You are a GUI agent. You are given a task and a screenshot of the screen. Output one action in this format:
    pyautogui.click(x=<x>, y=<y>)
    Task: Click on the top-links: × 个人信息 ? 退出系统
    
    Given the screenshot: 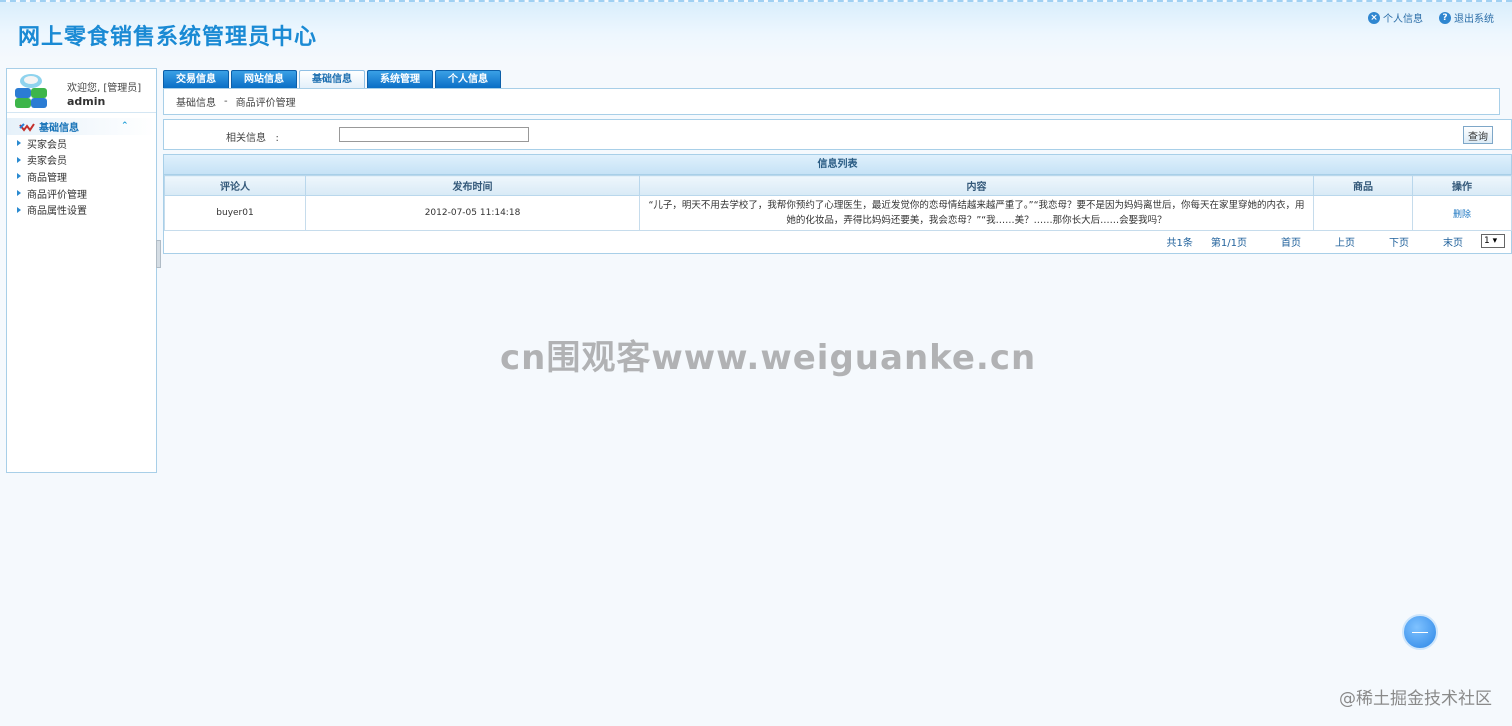 What is the action you would take?
    pyautogui.click(x=1431, y=17)
    